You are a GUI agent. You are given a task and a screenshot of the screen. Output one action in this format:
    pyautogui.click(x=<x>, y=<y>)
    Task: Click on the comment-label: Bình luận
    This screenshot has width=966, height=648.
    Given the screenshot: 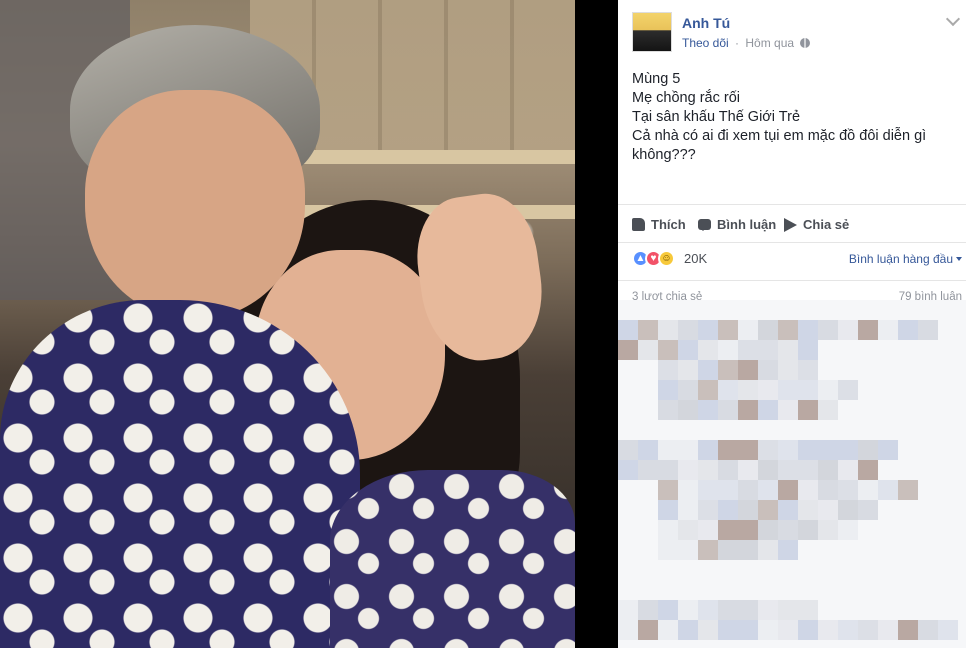 What is the action you would take?
    pyautogui.click(x=747, y=224)
    